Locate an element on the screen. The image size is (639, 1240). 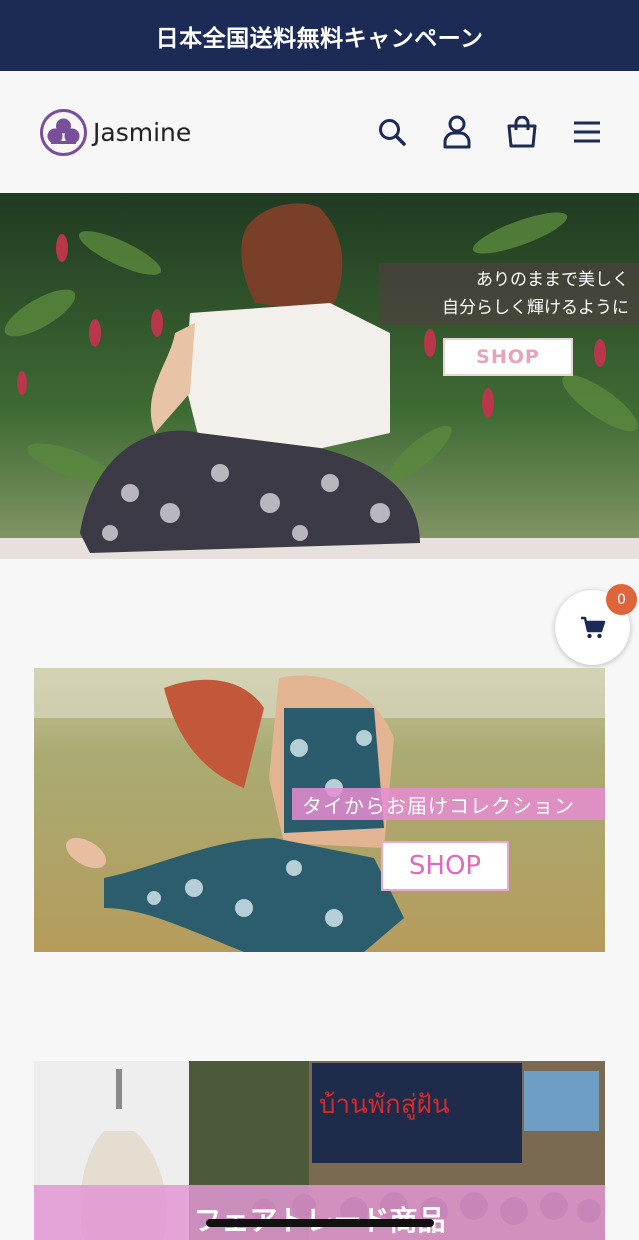
cart-count-badge: 0 is located at coordinates (621, 599).